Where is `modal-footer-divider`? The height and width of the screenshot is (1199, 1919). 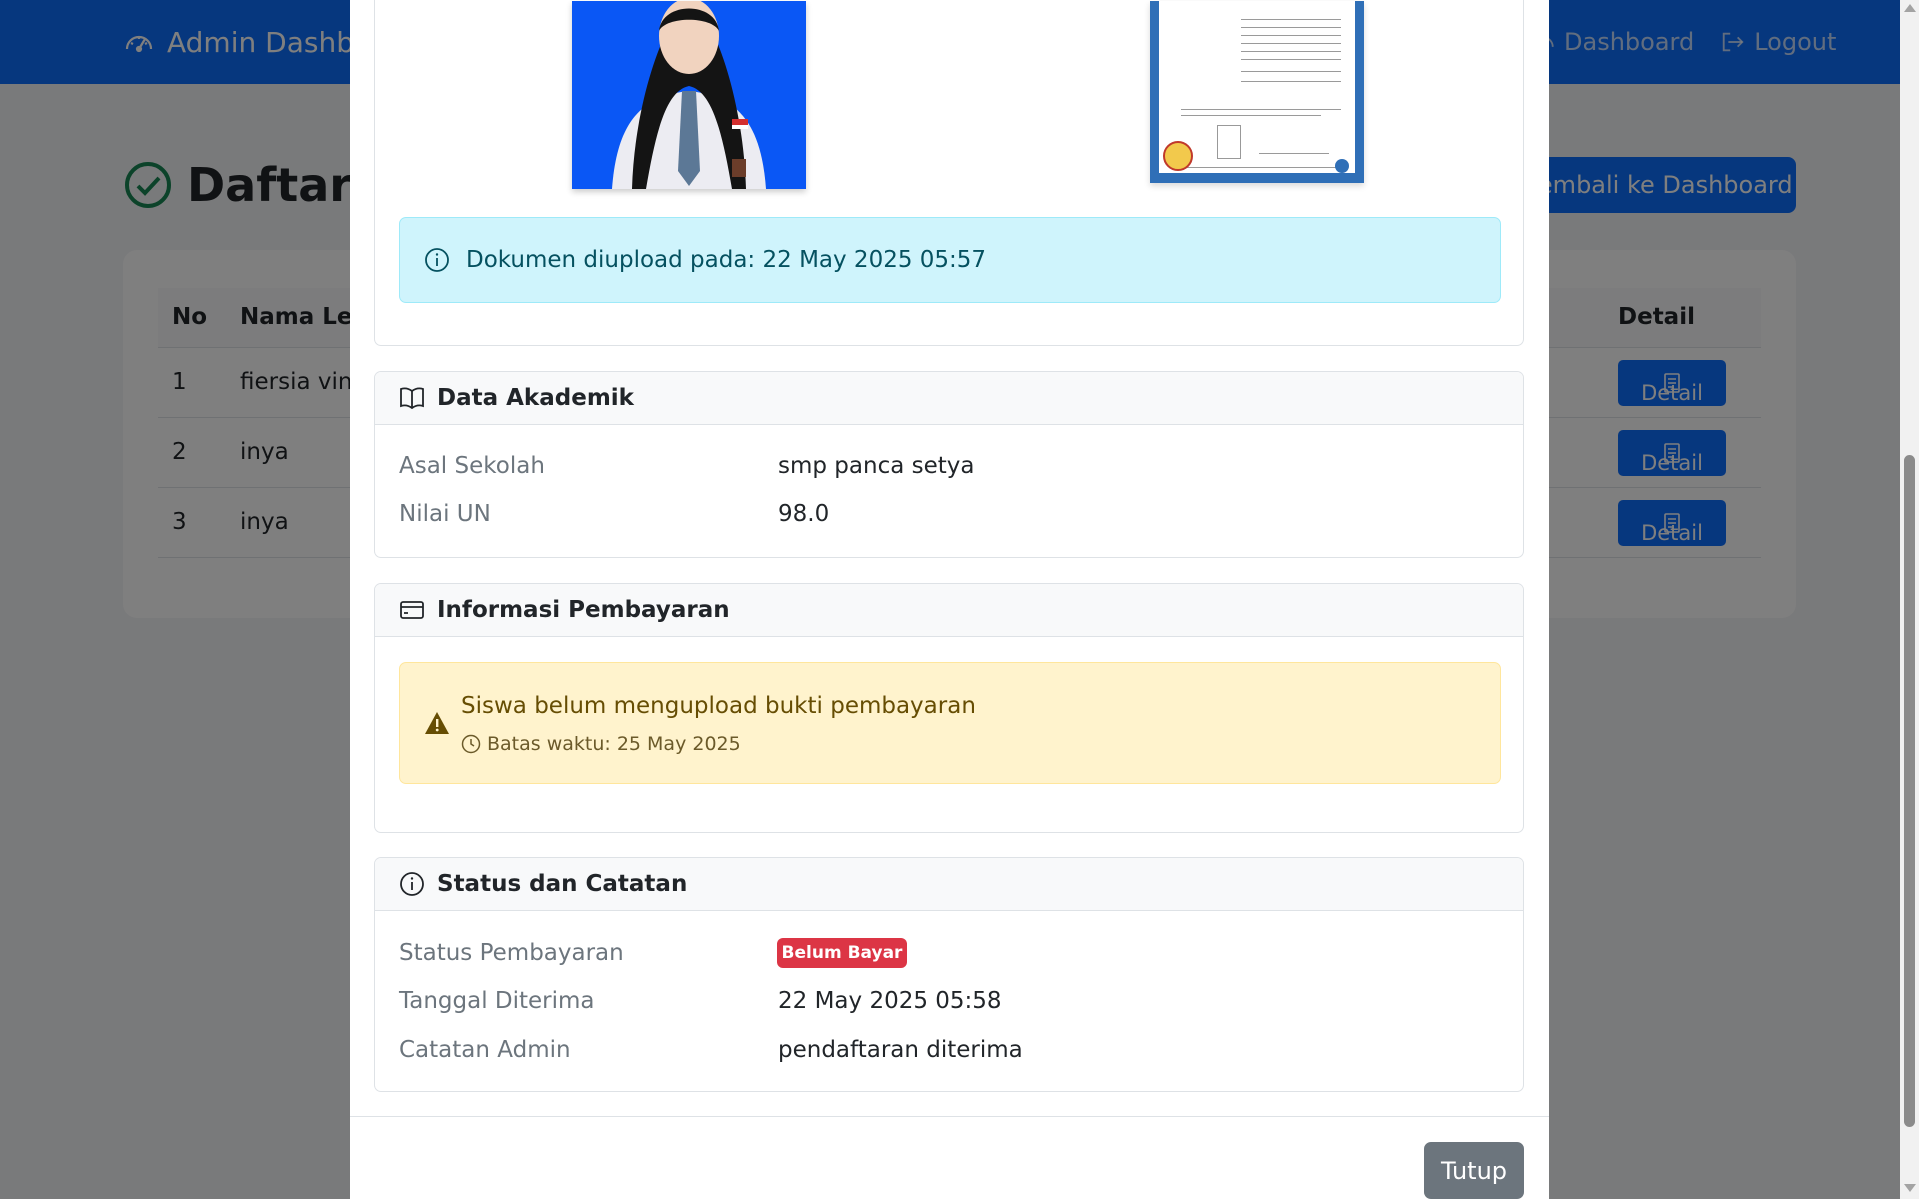 modal-footer-divider is located at coordinates (949, 1116).